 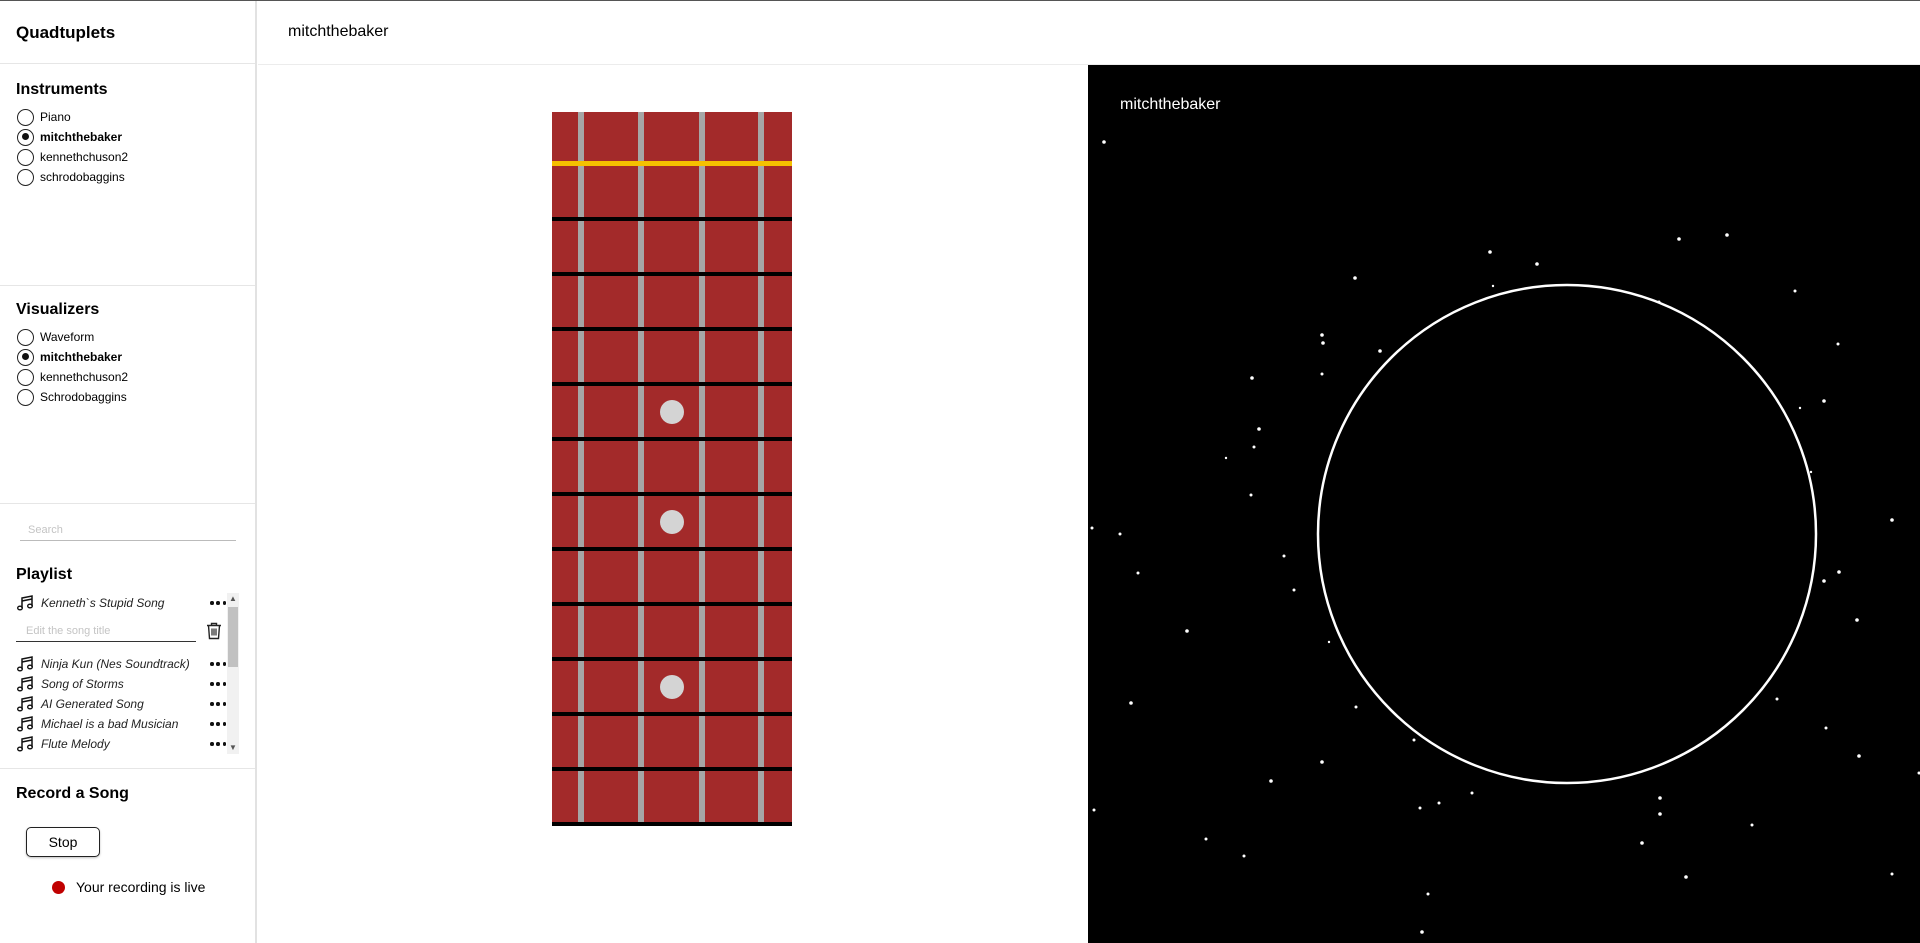 What do you see at coordinates (110, 724) in the screenshot?
I see `song-title: Michael is a bad Musician` at bounding box center [110, 724].